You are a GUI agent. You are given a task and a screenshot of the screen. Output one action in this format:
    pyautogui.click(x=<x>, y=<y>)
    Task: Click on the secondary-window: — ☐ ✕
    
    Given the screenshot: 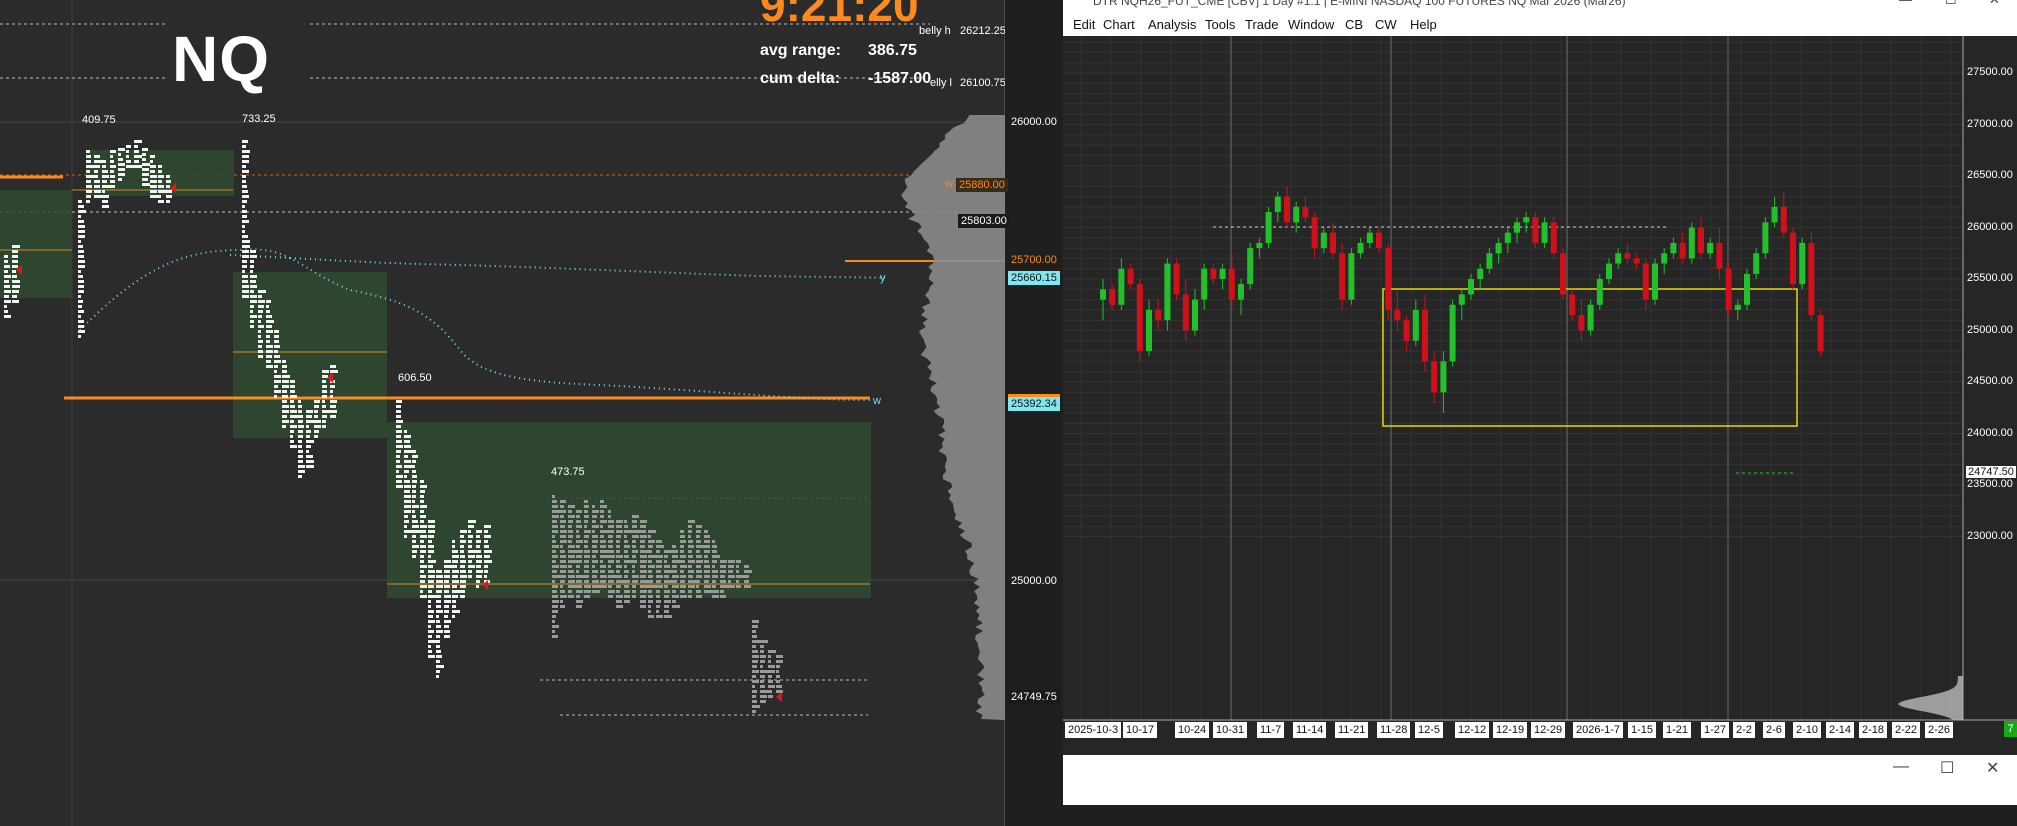 What is the action you would take?
    pyautogui.click(x=1540, y=780)
    